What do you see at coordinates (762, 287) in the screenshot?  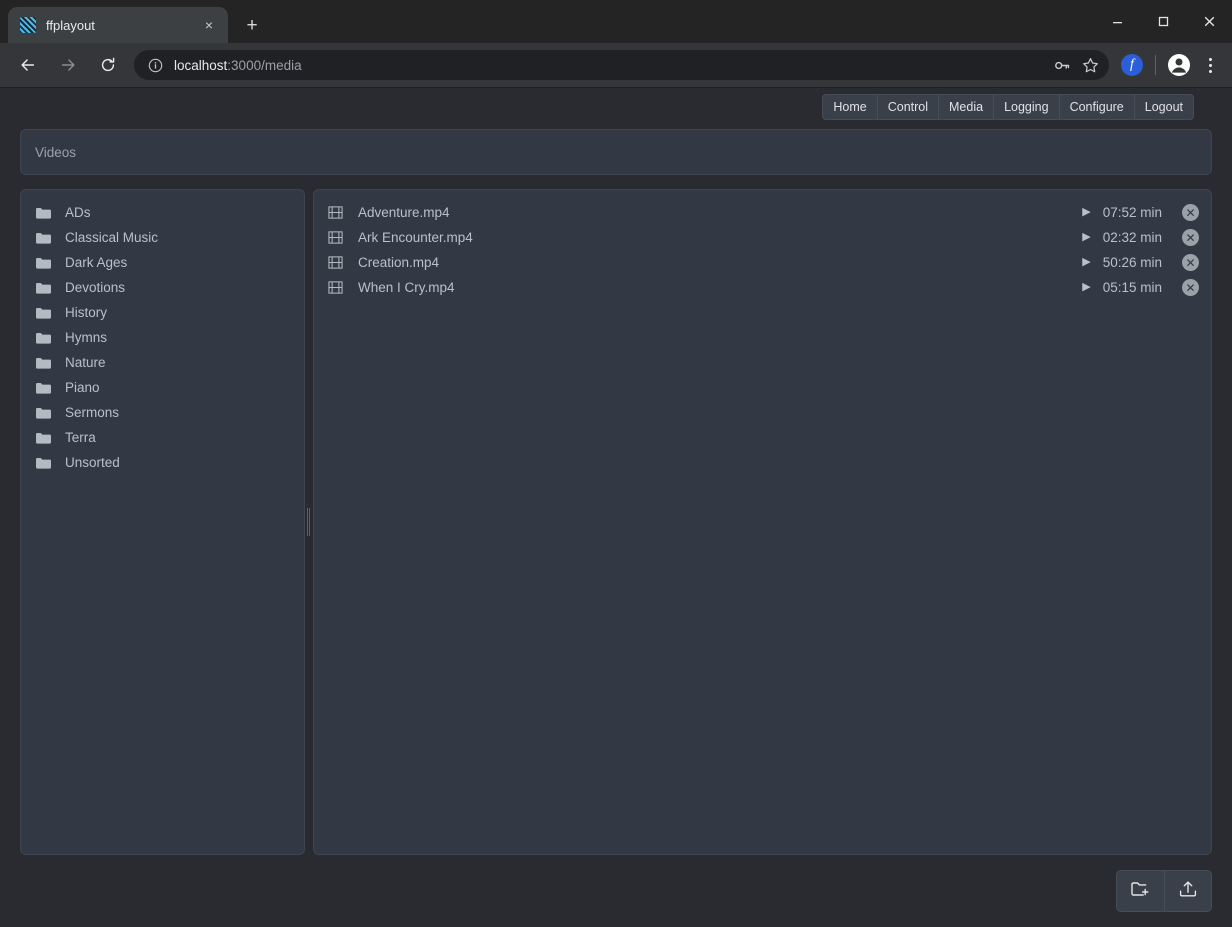 I see `file-list-item: When I Cry.mp4 ▶ 05:15 min ✕` at bounding box center [762, 287].